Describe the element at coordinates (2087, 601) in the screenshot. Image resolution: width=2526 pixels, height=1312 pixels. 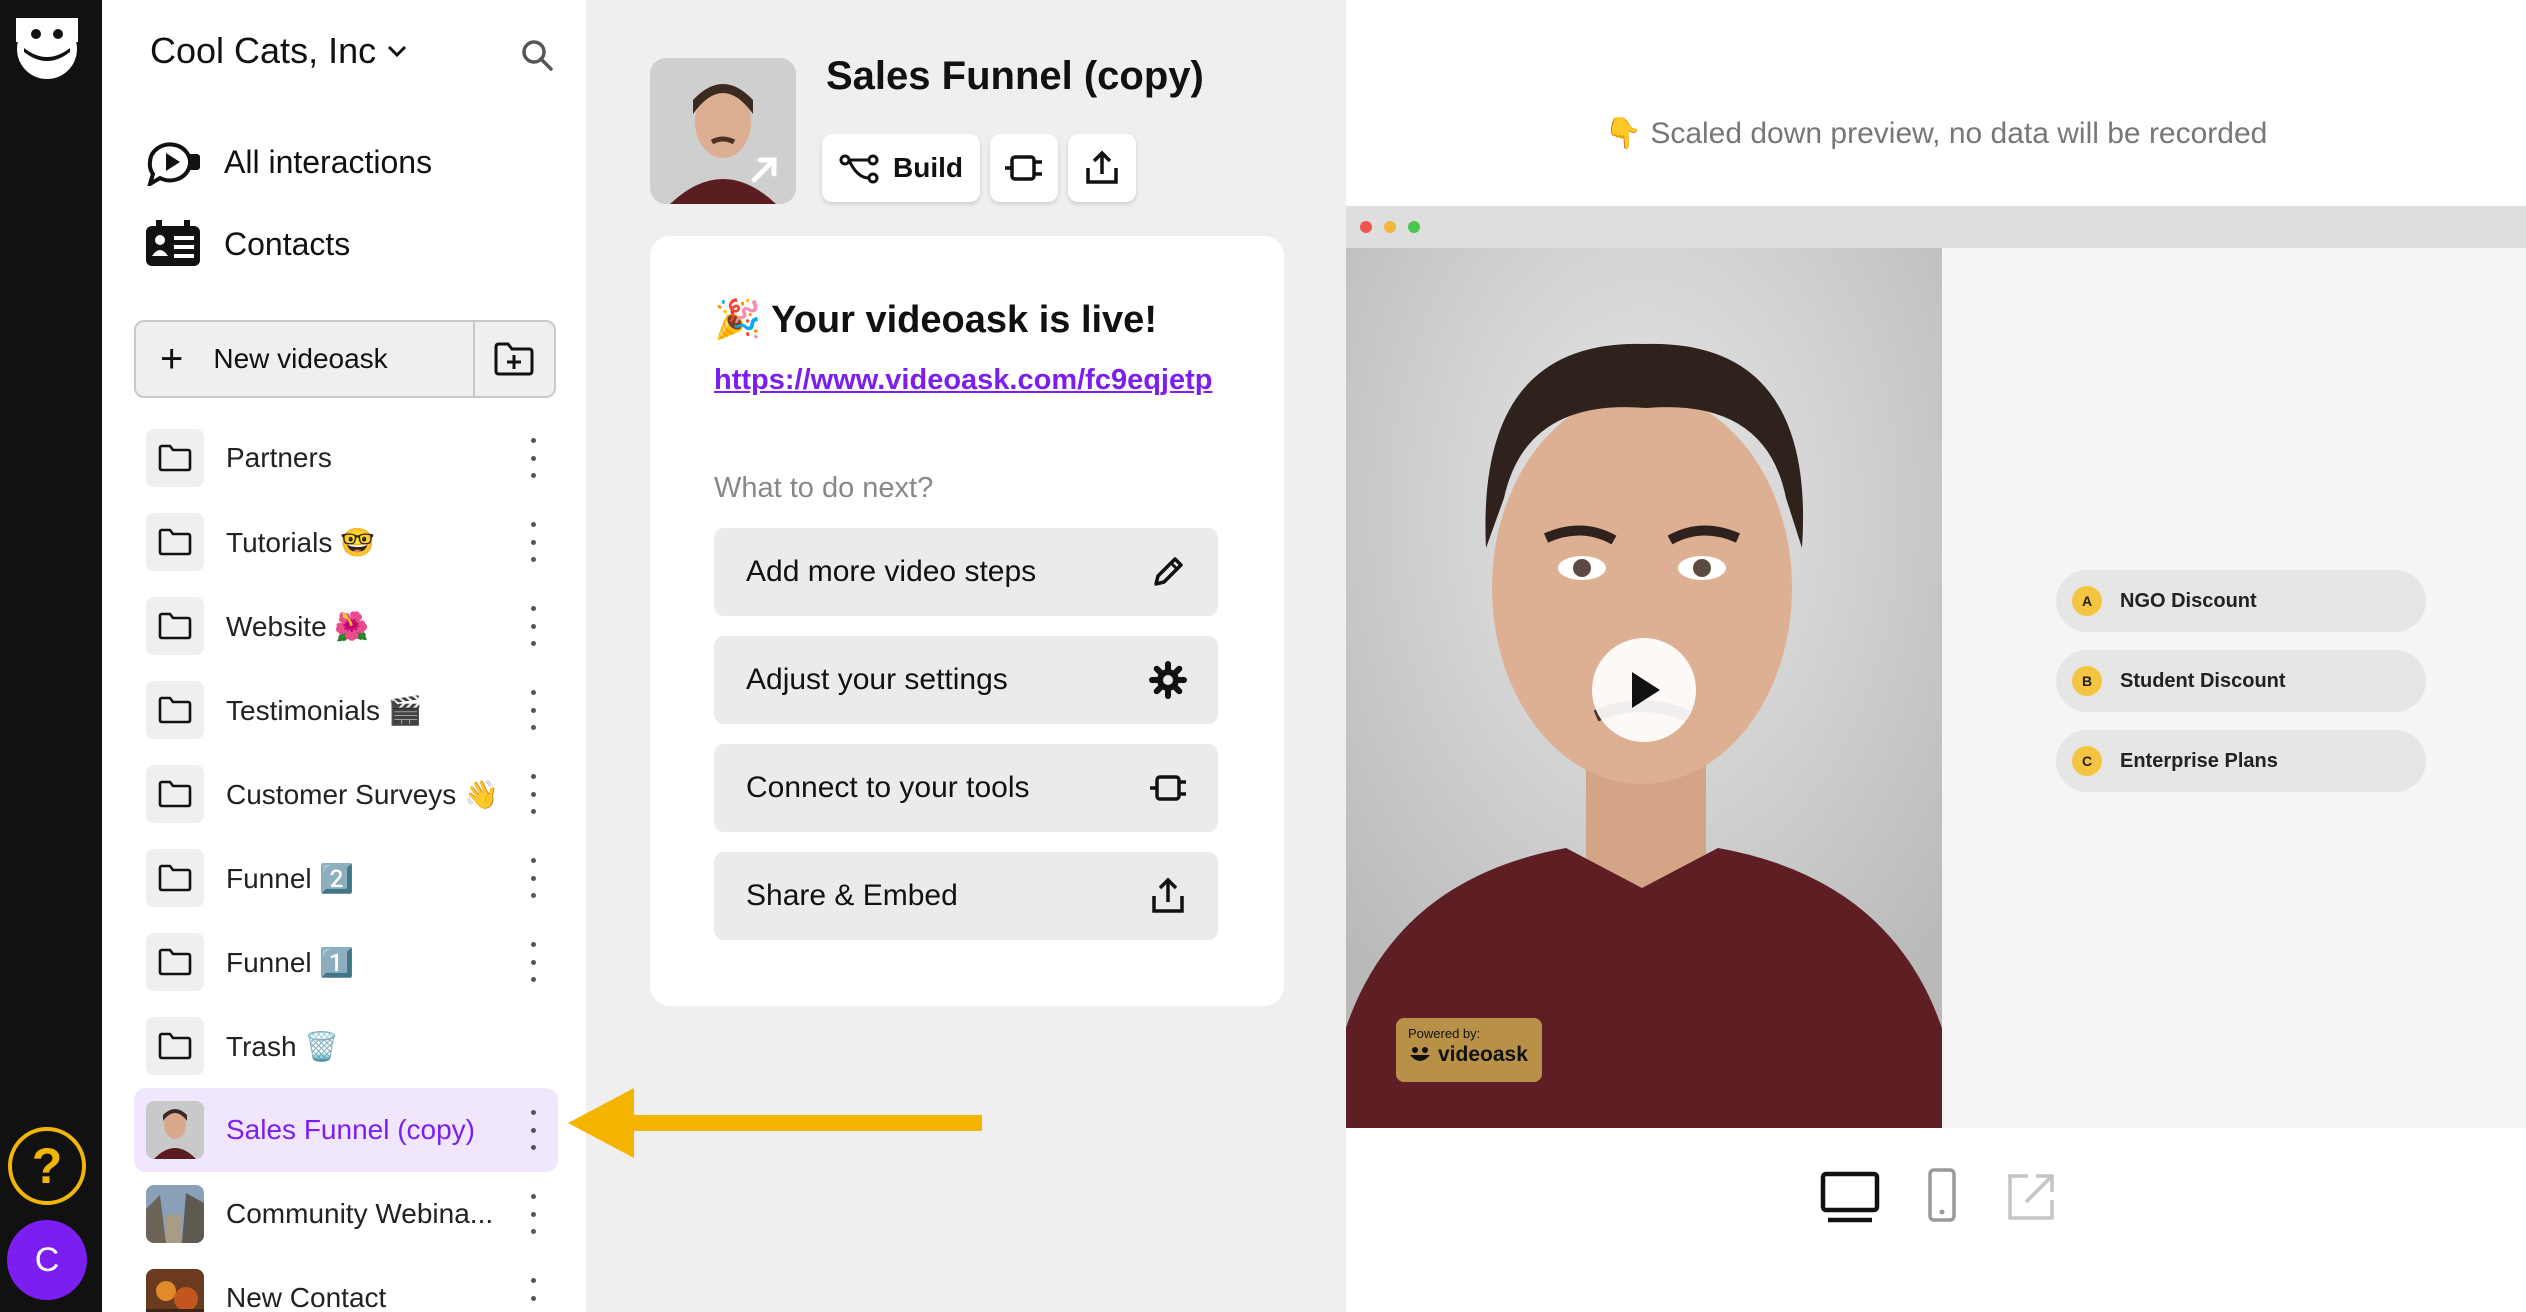
I see `choice-key: A` at that location.